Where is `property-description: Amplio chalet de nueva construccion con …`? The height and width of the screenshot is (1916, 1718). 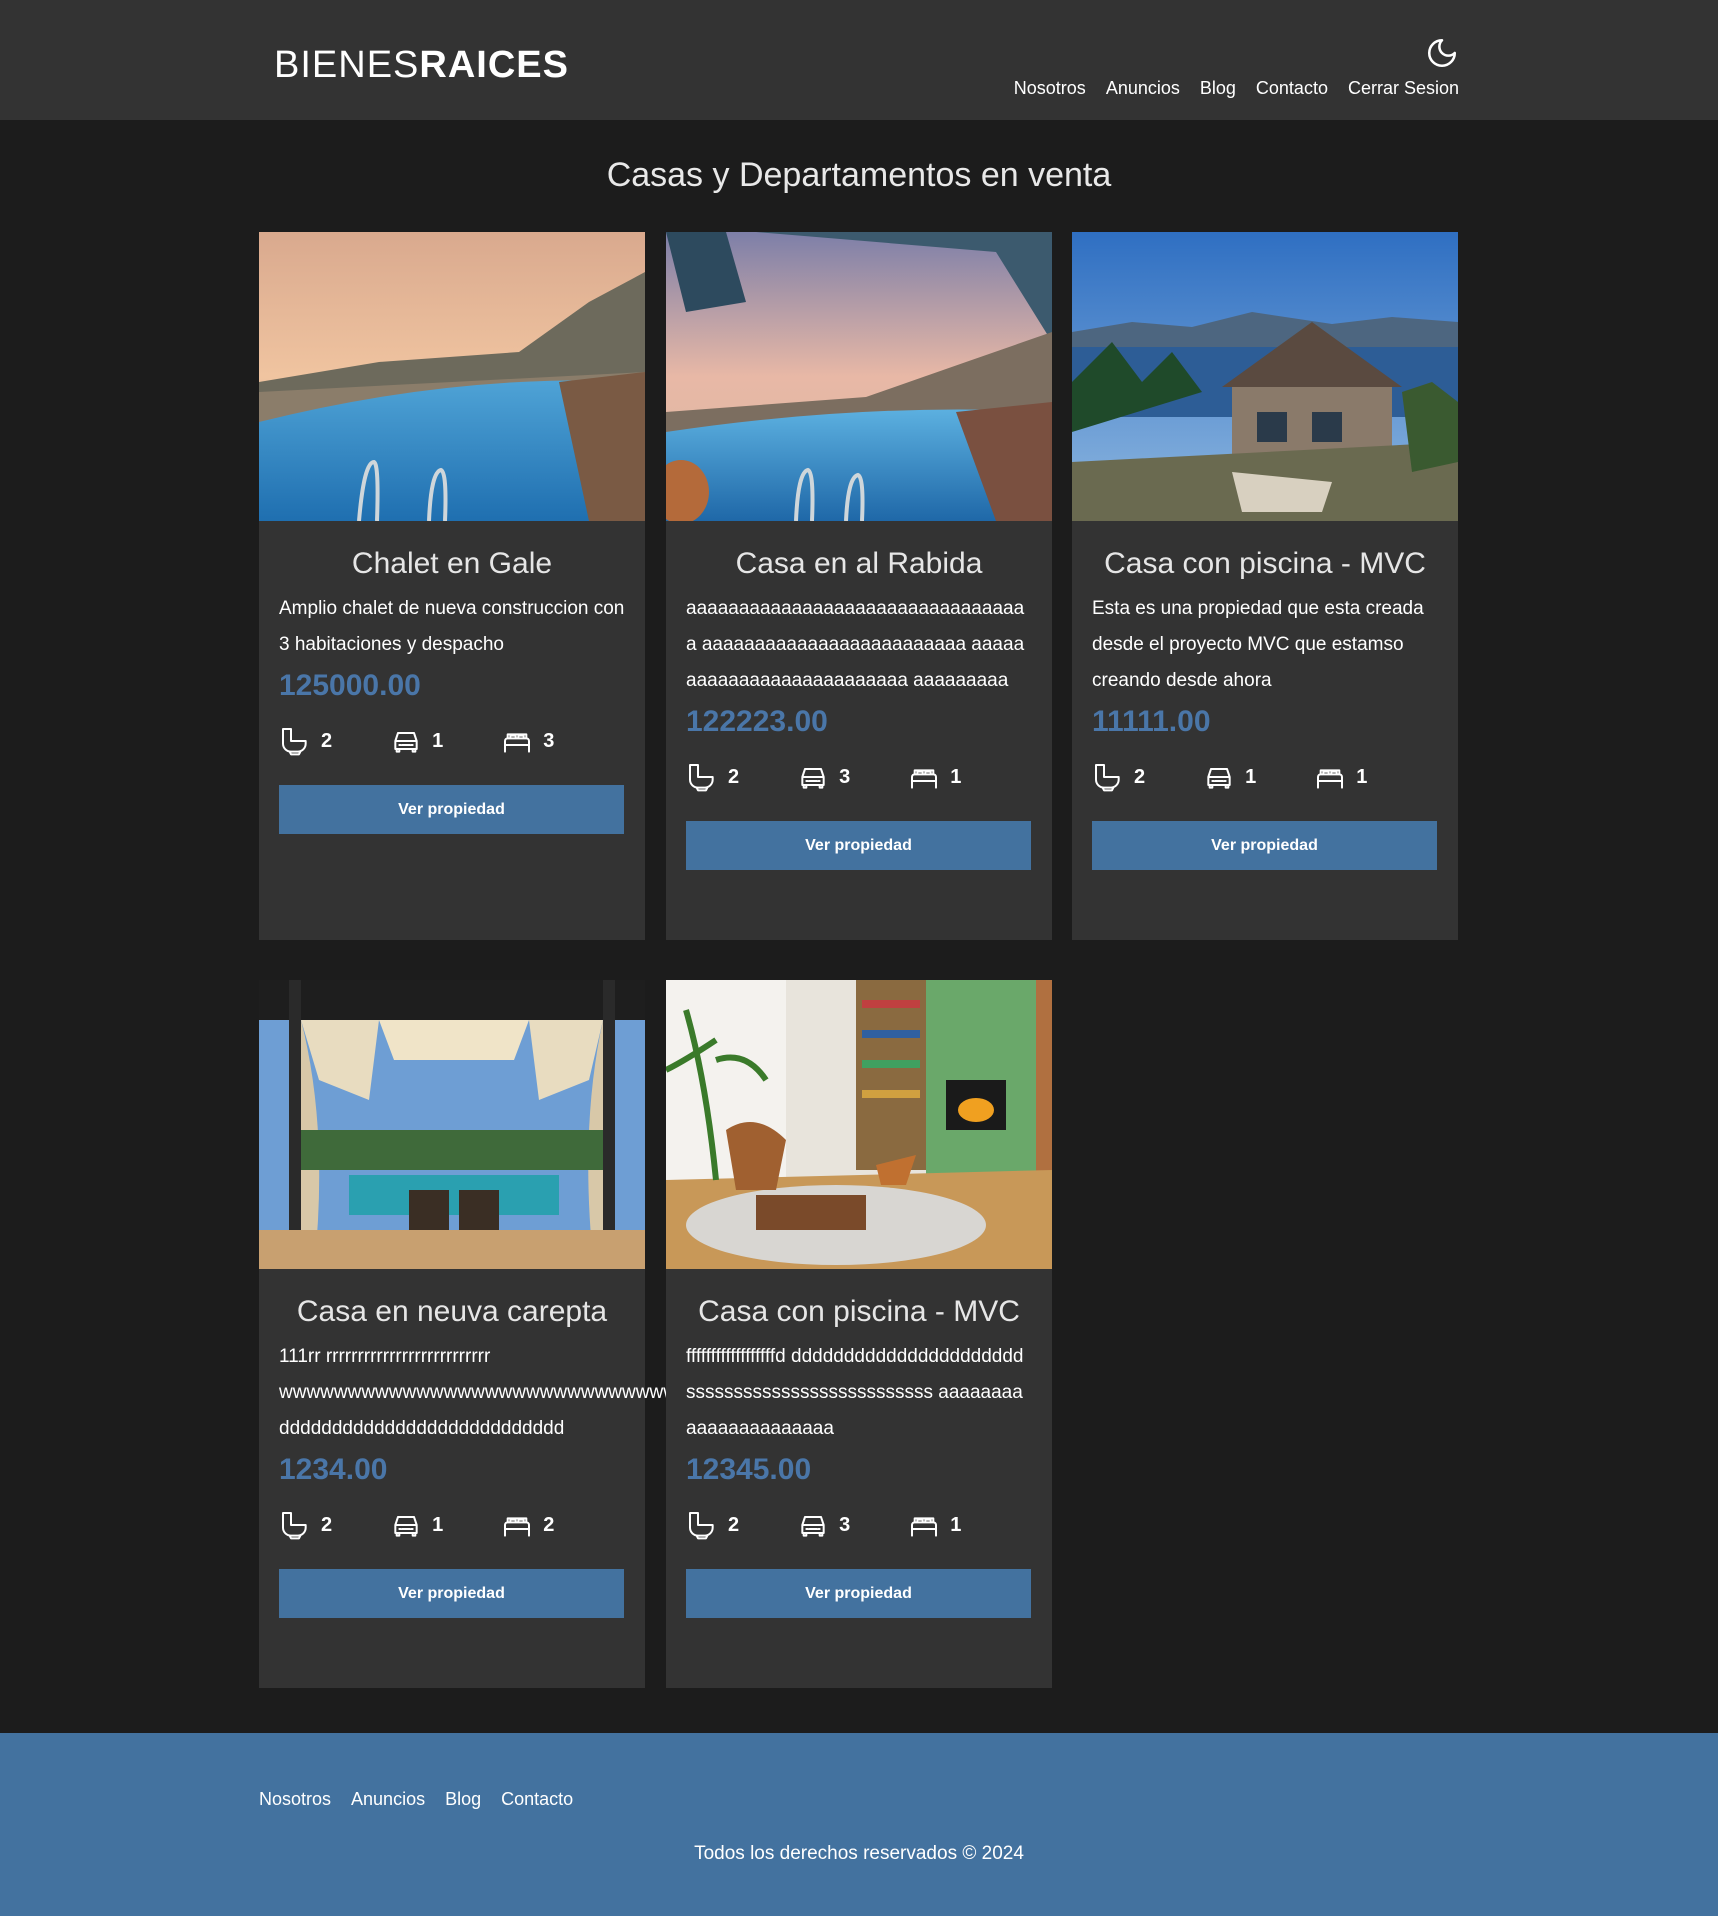 property-description: Amplio chalet de nueva construccion con … is located at coordinates (452, 626).